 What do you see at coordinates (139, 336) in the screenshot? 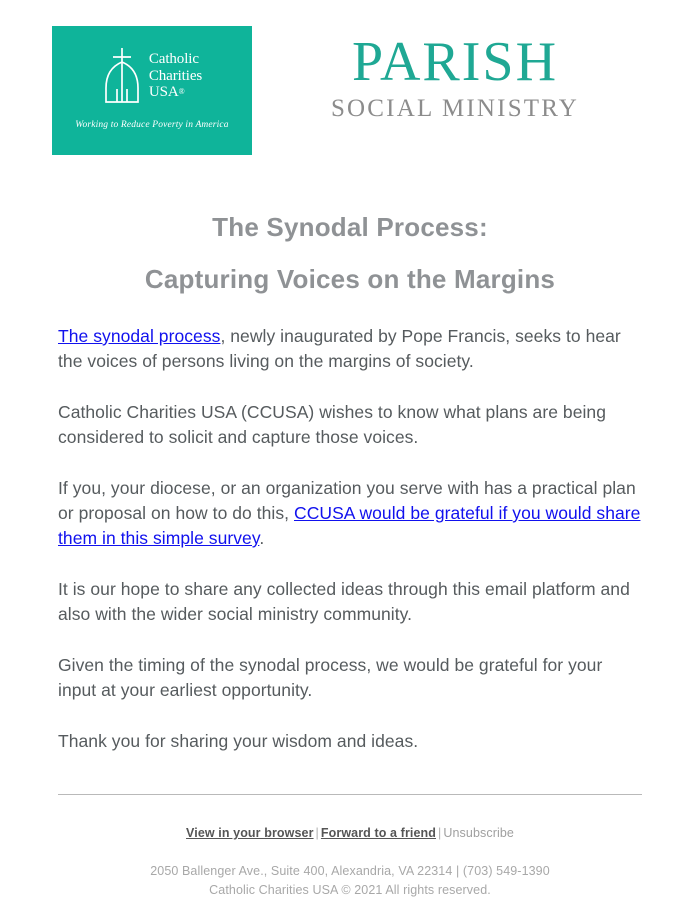
I see `synodal-process-link: The synodal process` at bounding box center [139, 336].